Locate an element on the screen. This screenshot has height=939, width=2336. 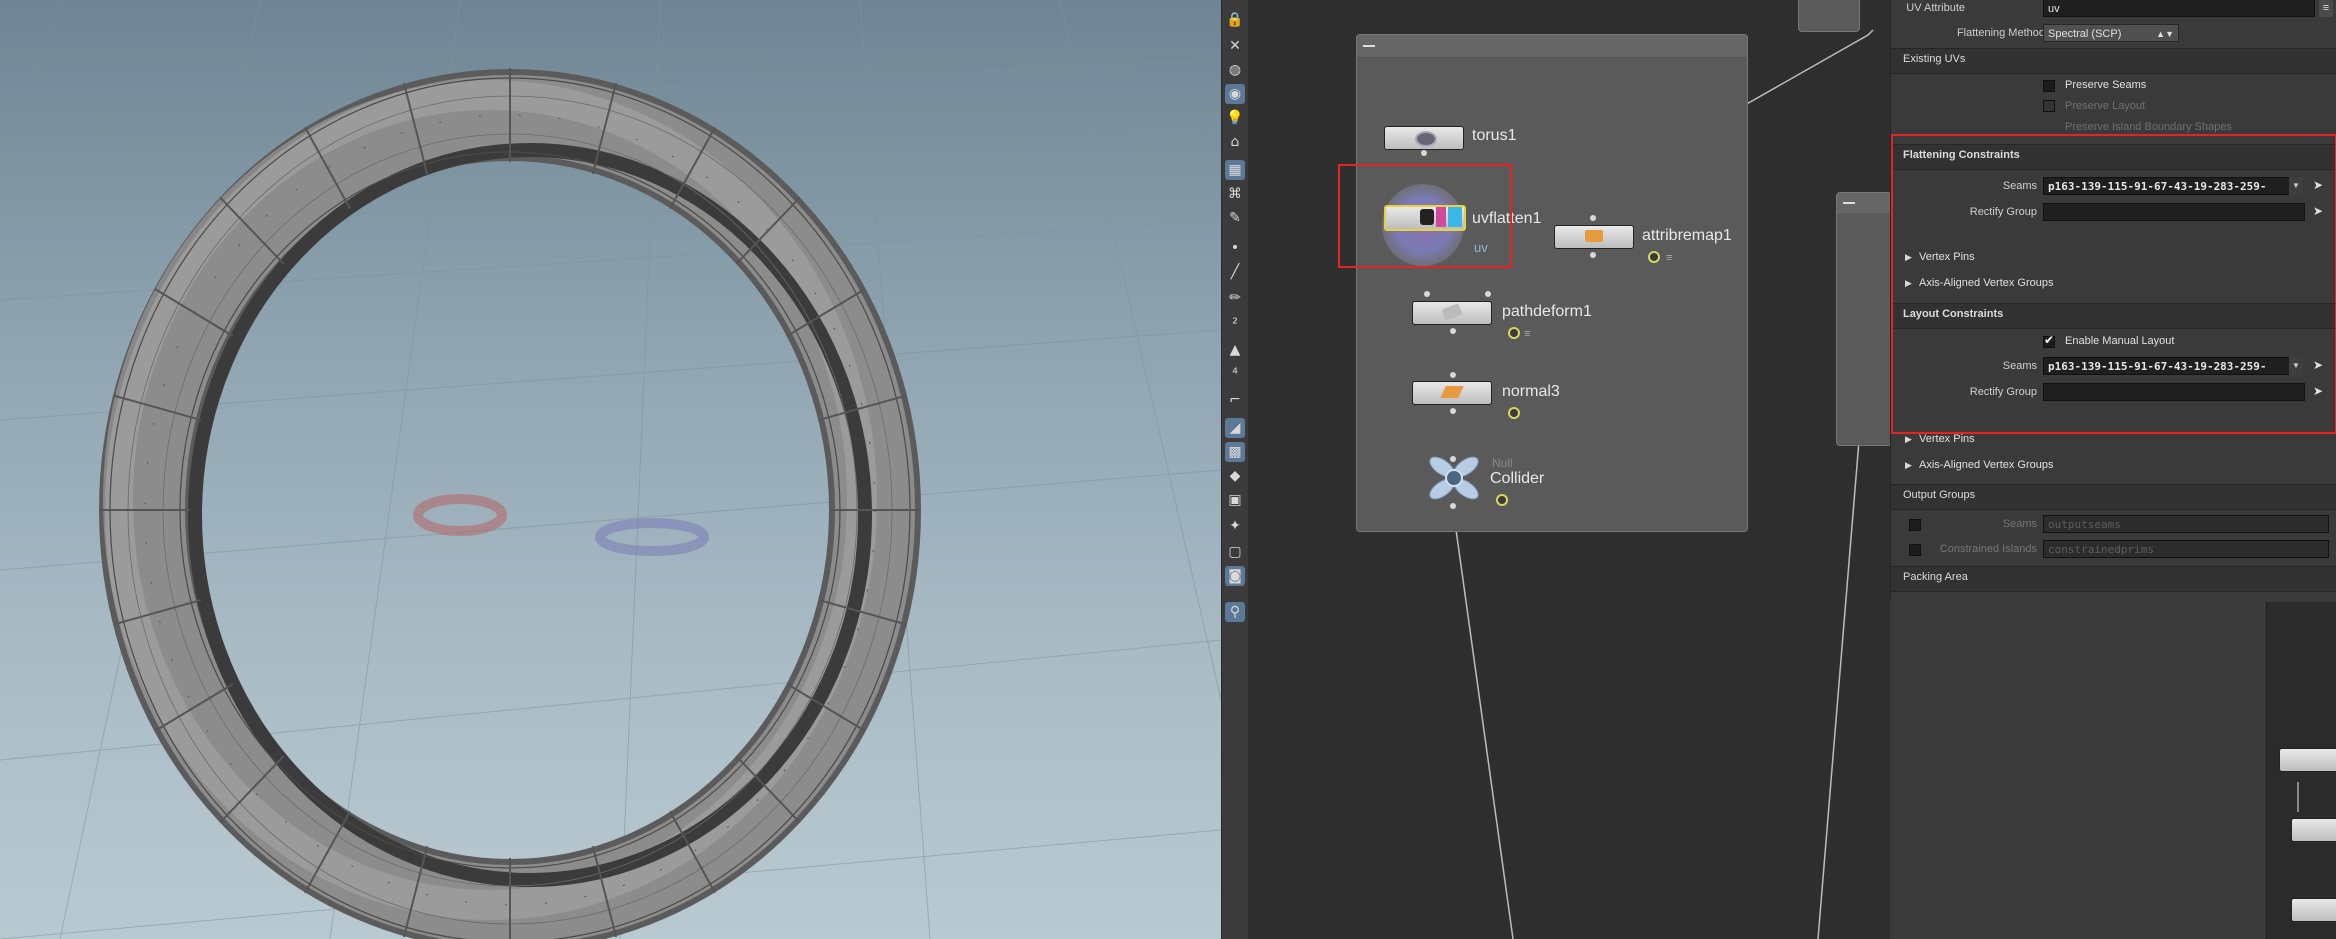
preserve-layout-checkbox is located at coordinates (2049, 106).